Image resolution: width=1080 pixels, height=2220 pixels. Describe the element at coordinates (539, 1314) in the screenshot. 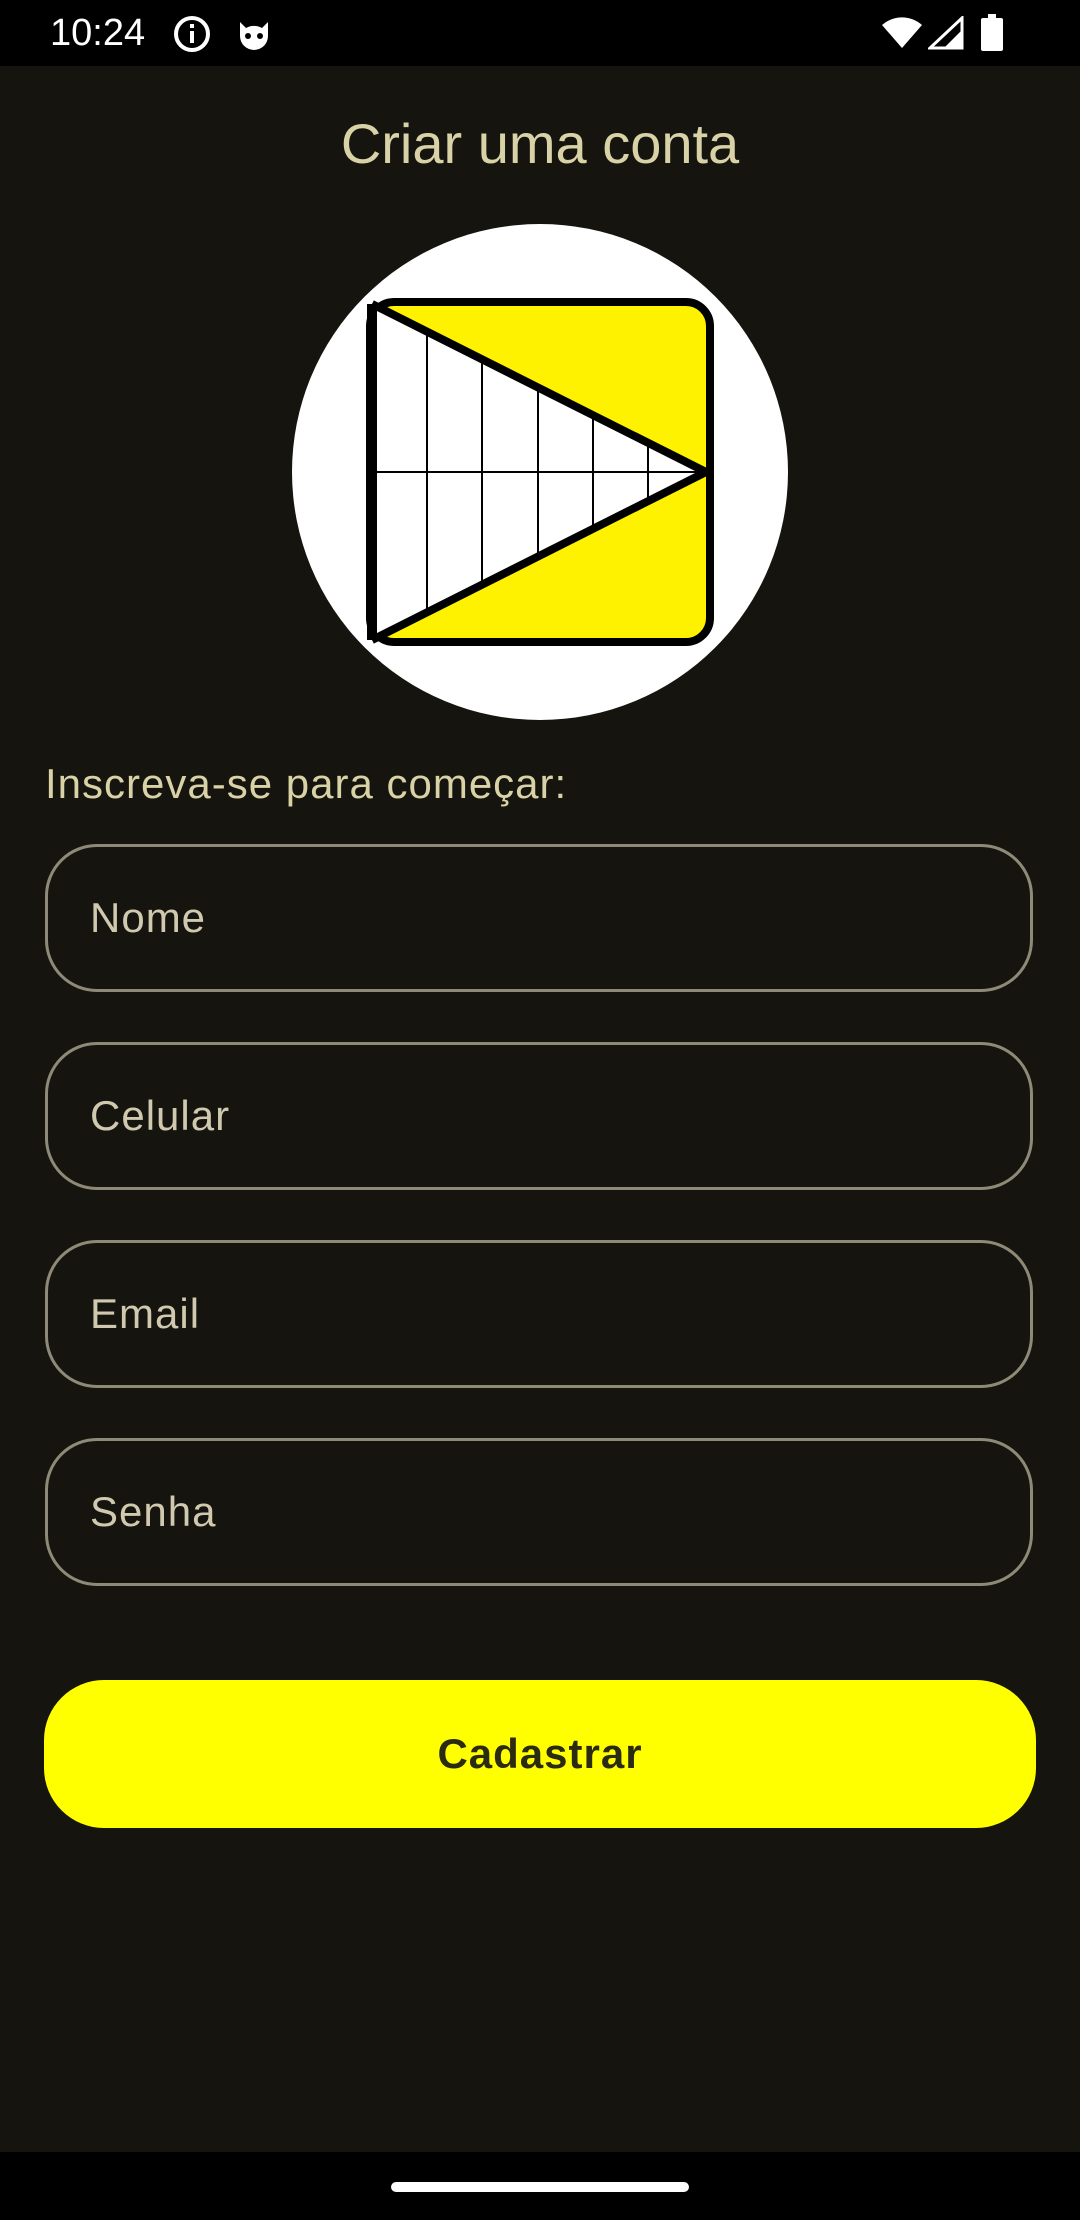

I see `email-field: Email` at that location.